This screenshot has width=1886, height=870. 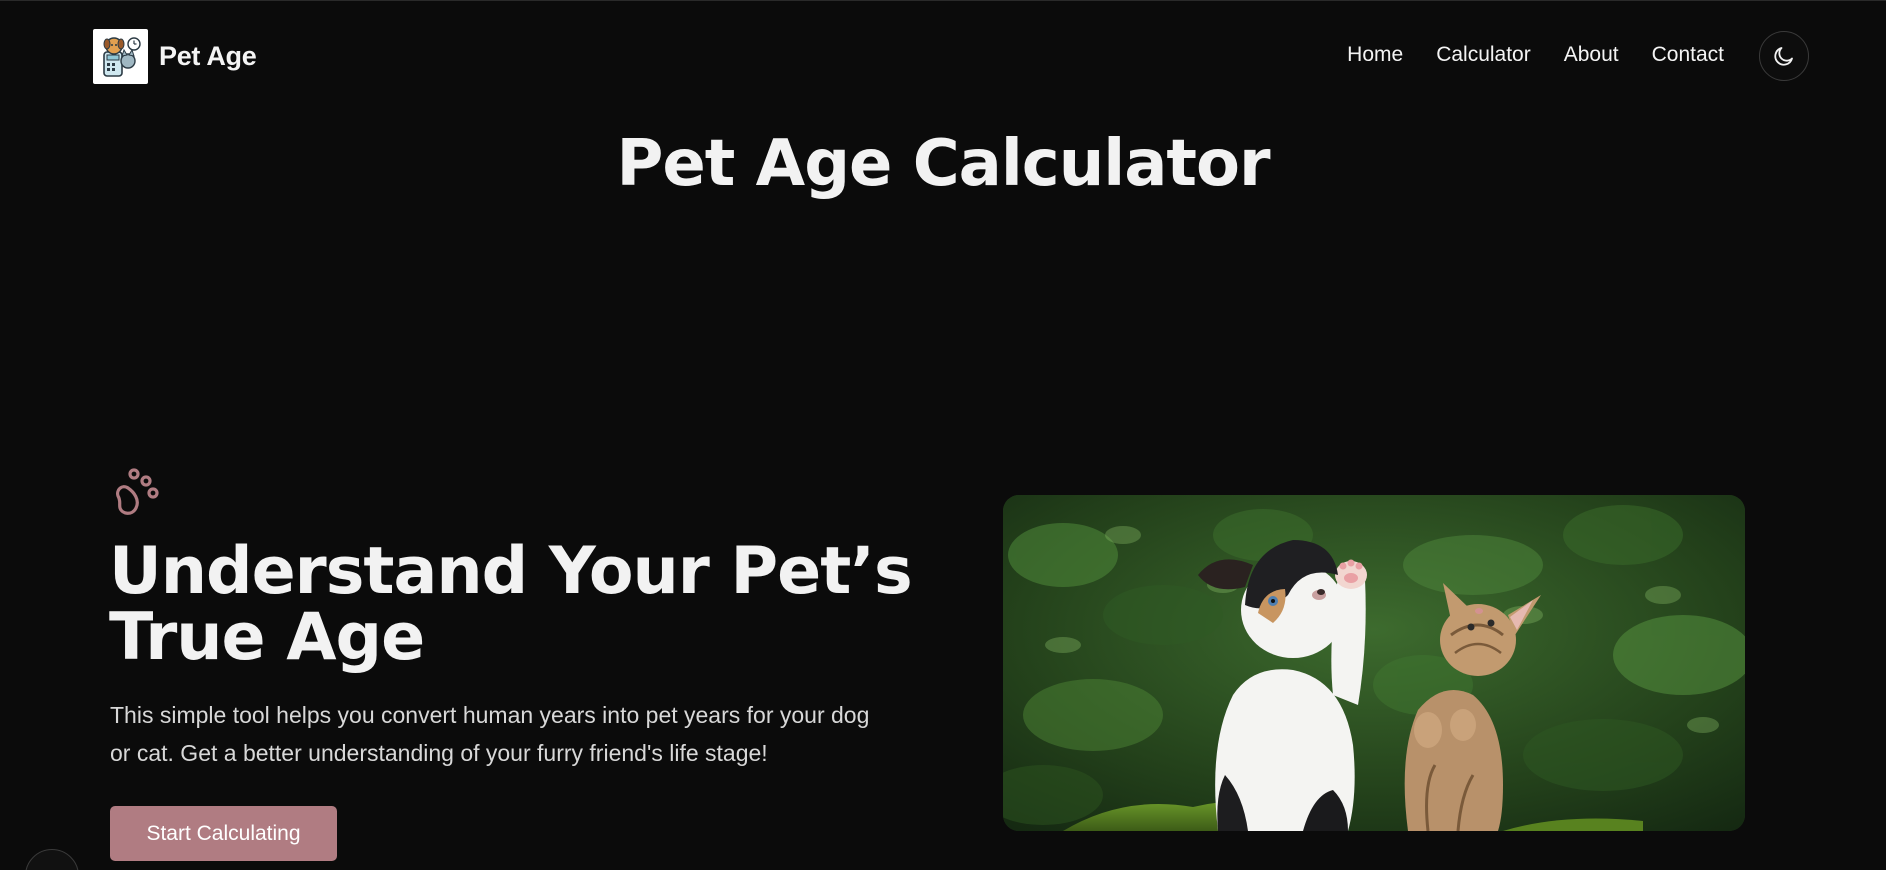 I want to click on moon-icon, so click(x=1783, y=56).